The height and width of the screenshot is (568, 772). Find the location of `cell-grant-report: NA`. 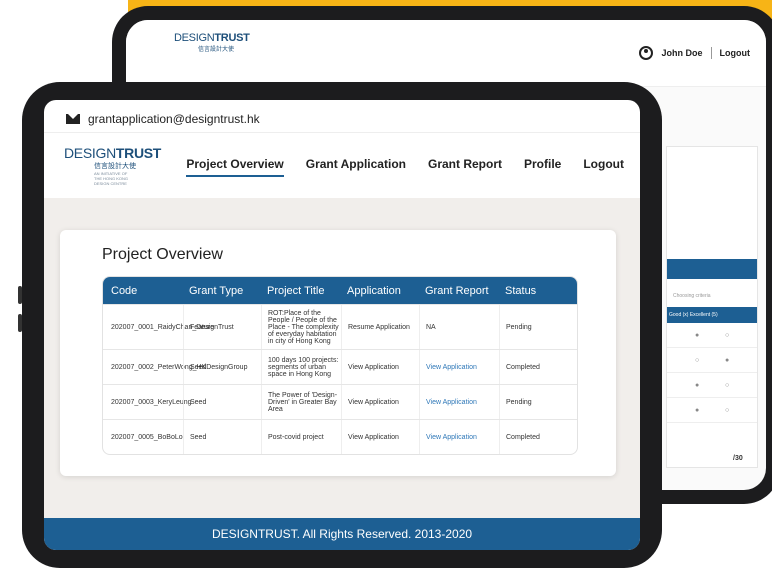

cell-grant-report: NA is located at coordinates (459, 327).